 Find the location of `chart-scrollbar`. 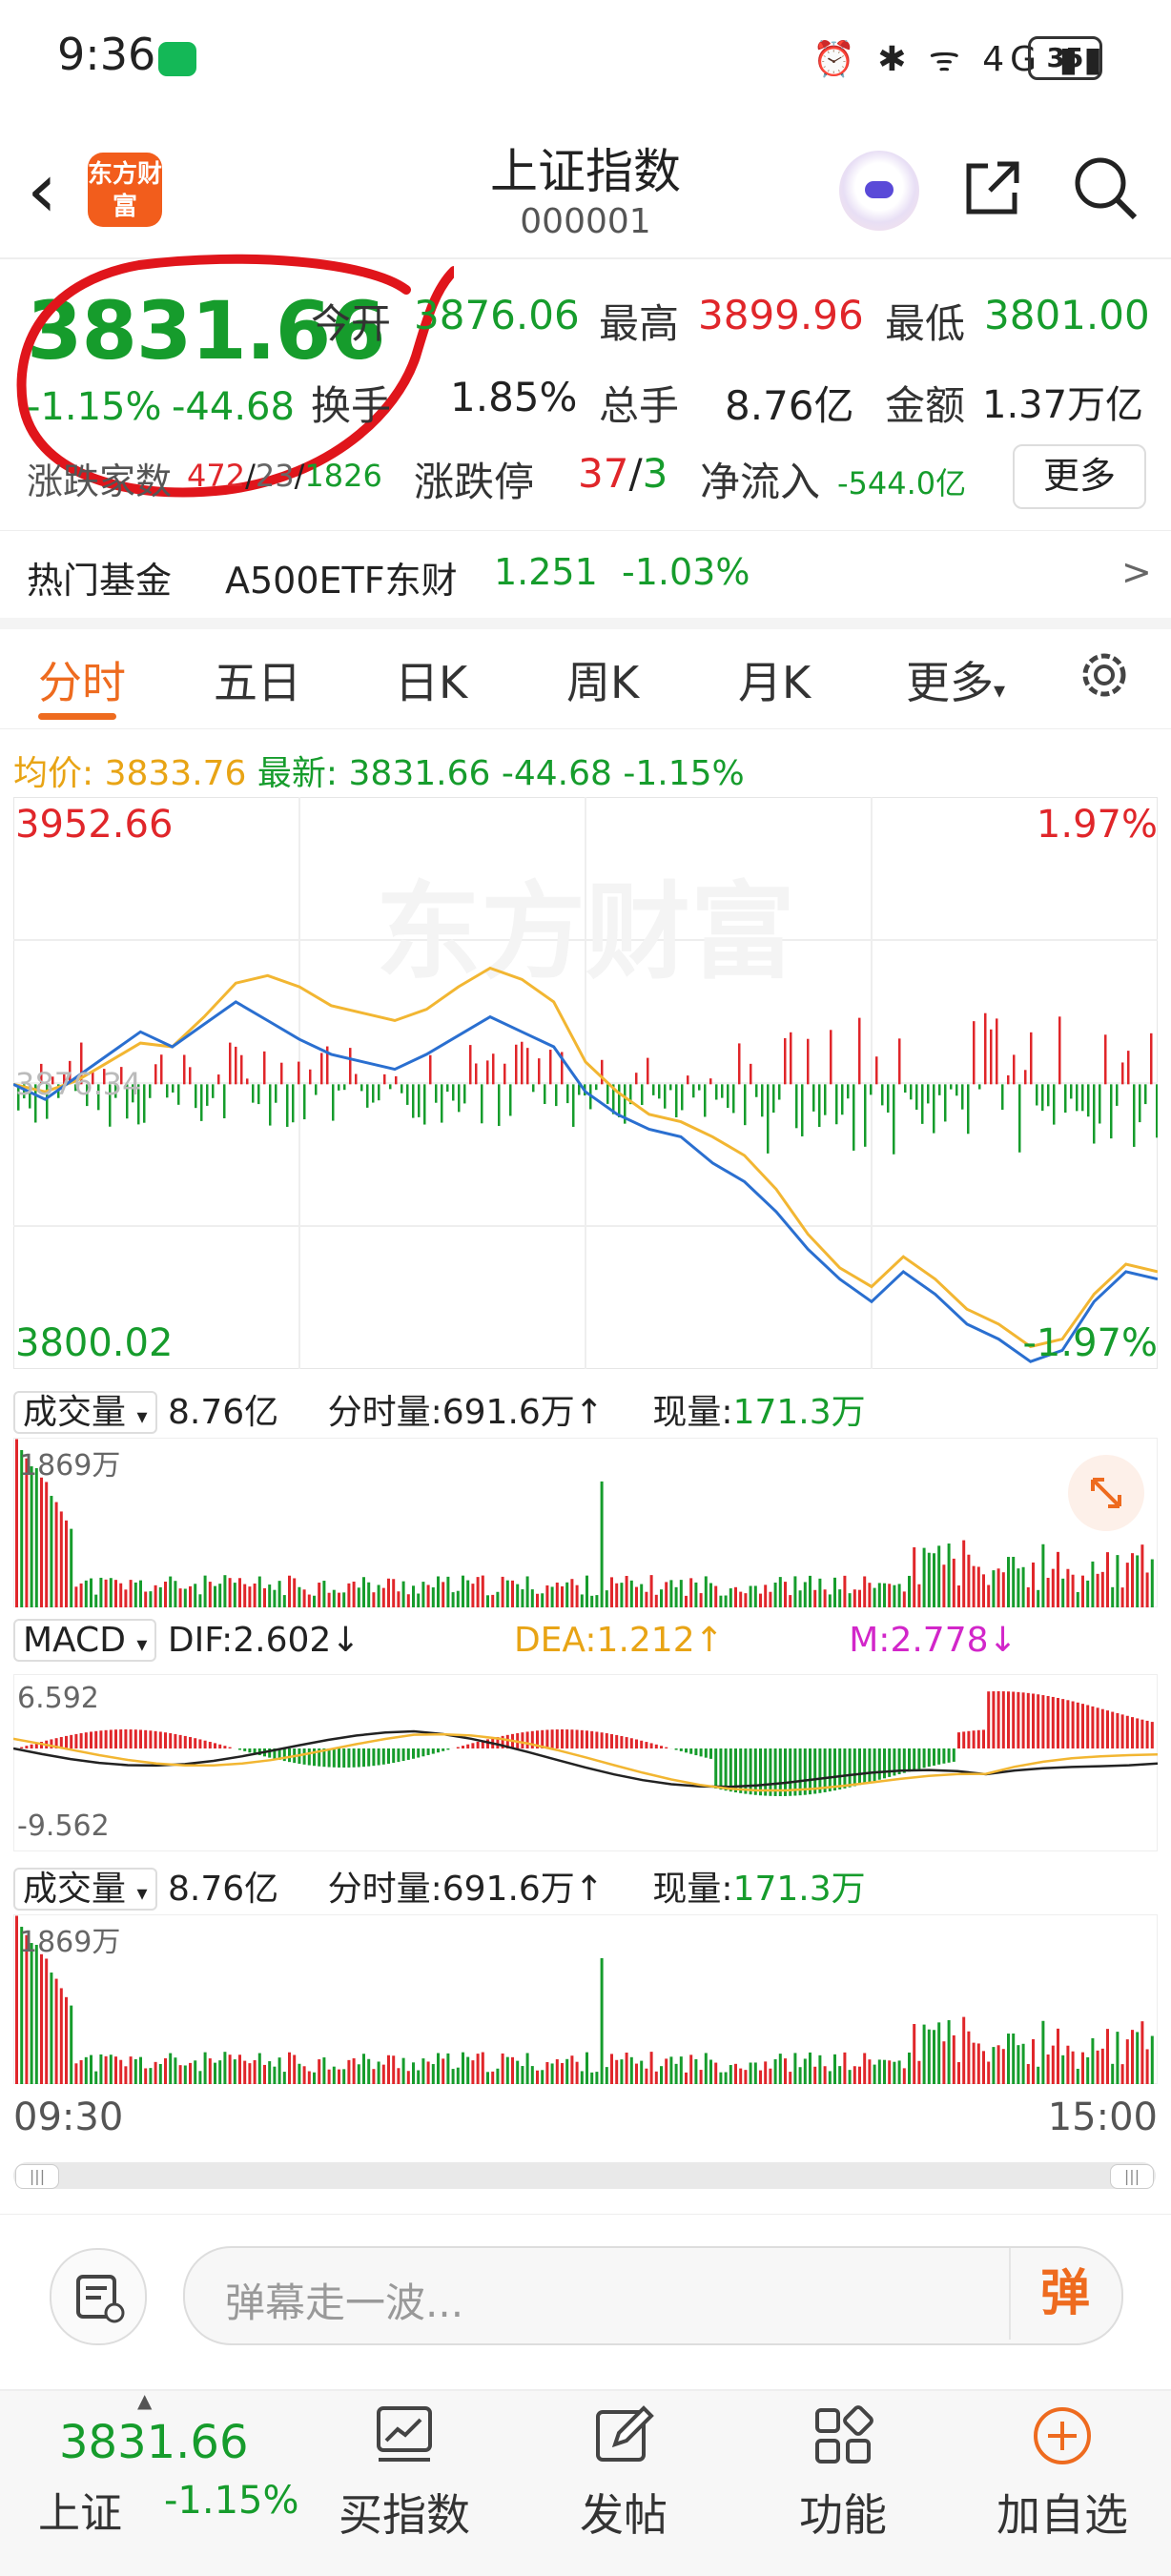

chart-scrollbar is located at coordinates (584, 2176).